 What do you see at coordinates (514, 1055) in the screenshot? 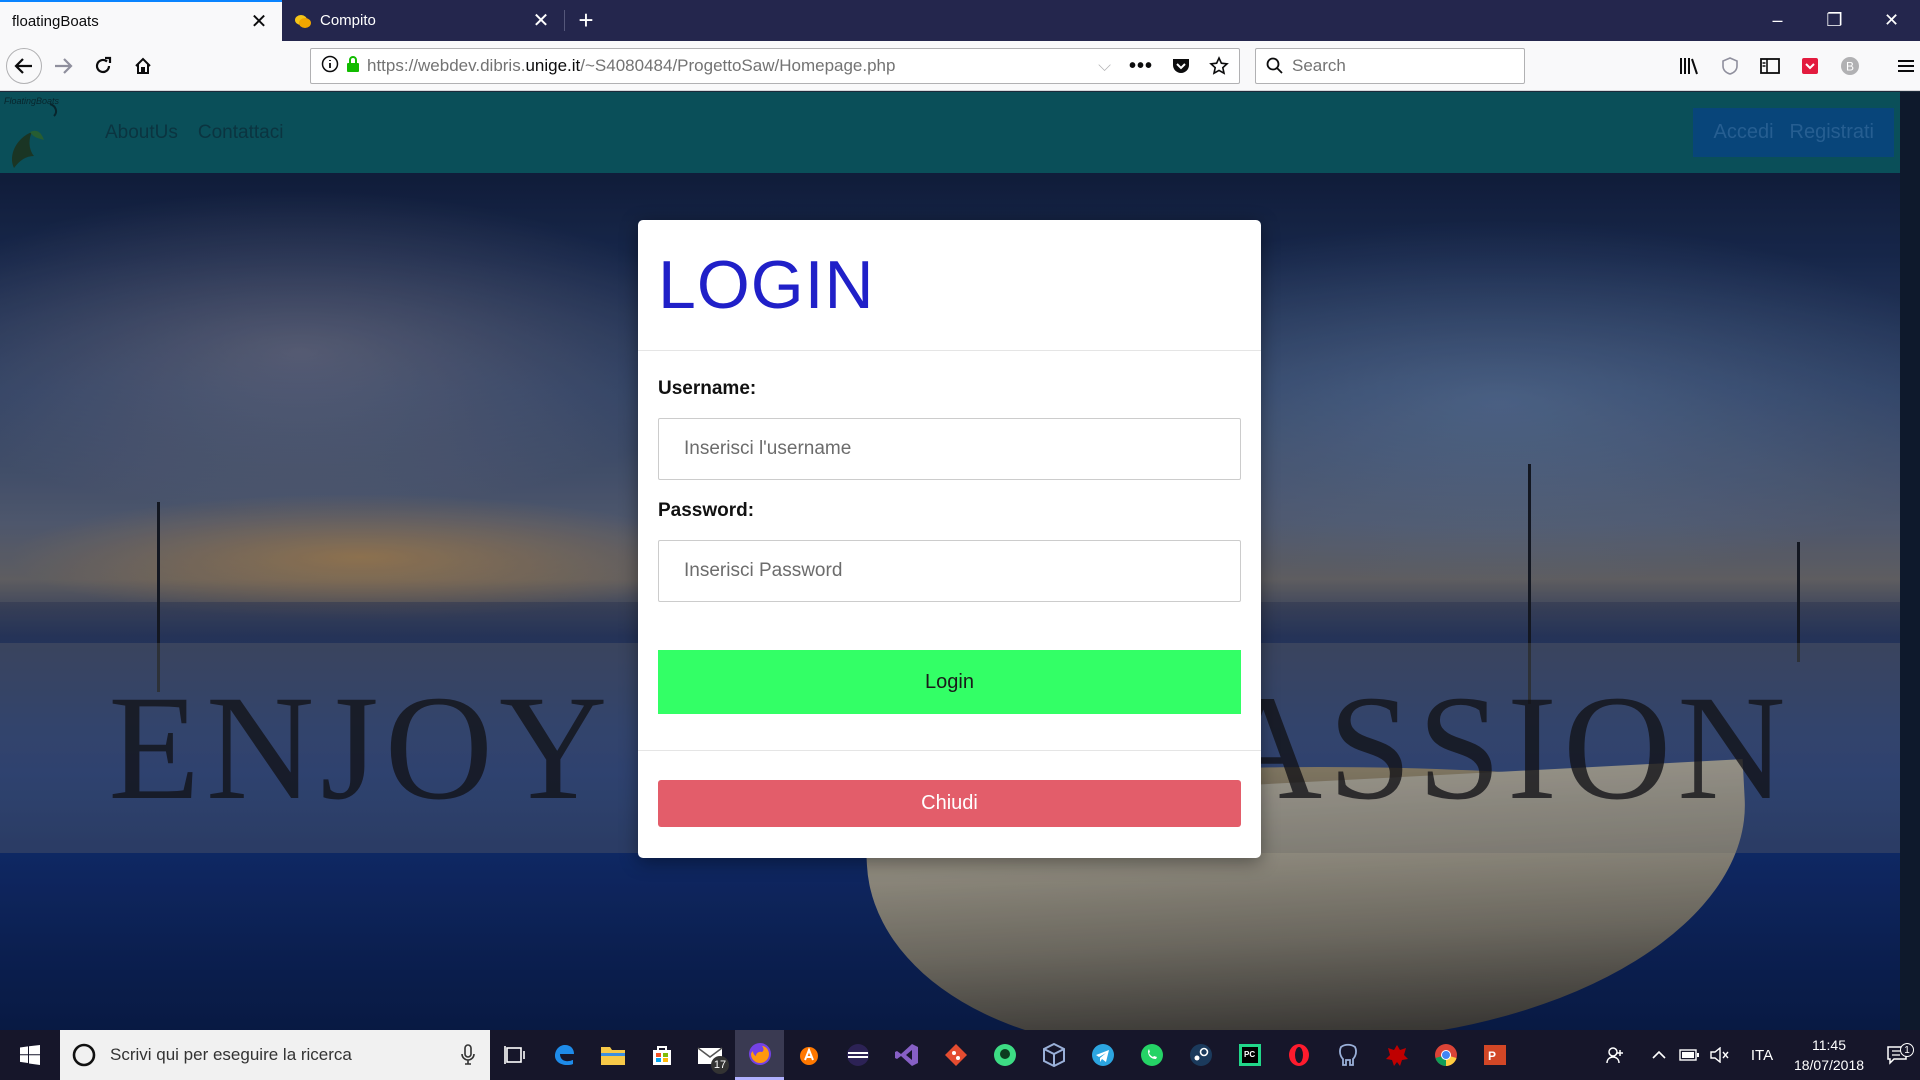
I see `task-view-icon` at bounding box center [514, 1055].